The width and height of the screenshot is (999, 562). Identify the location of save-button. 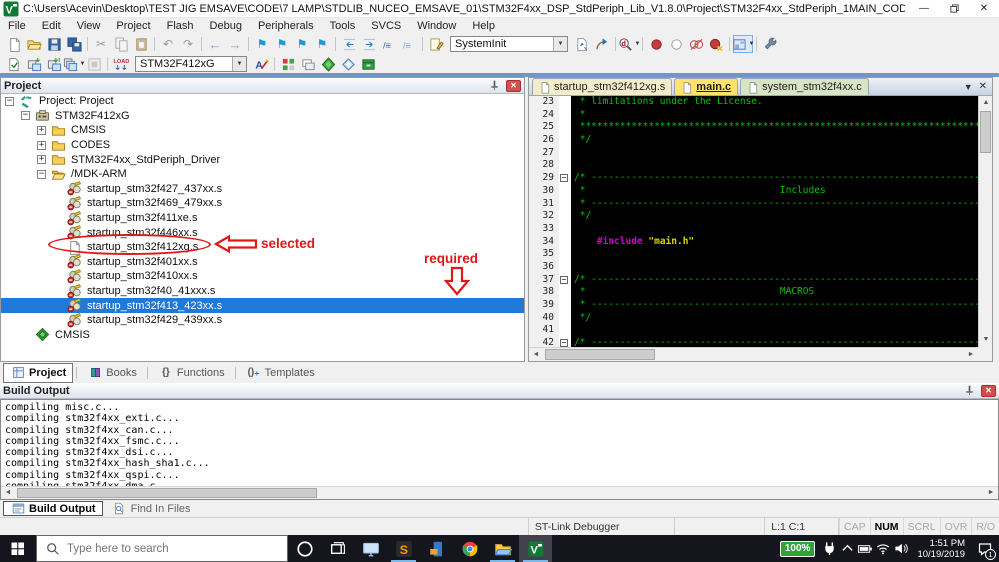
(54, 44).